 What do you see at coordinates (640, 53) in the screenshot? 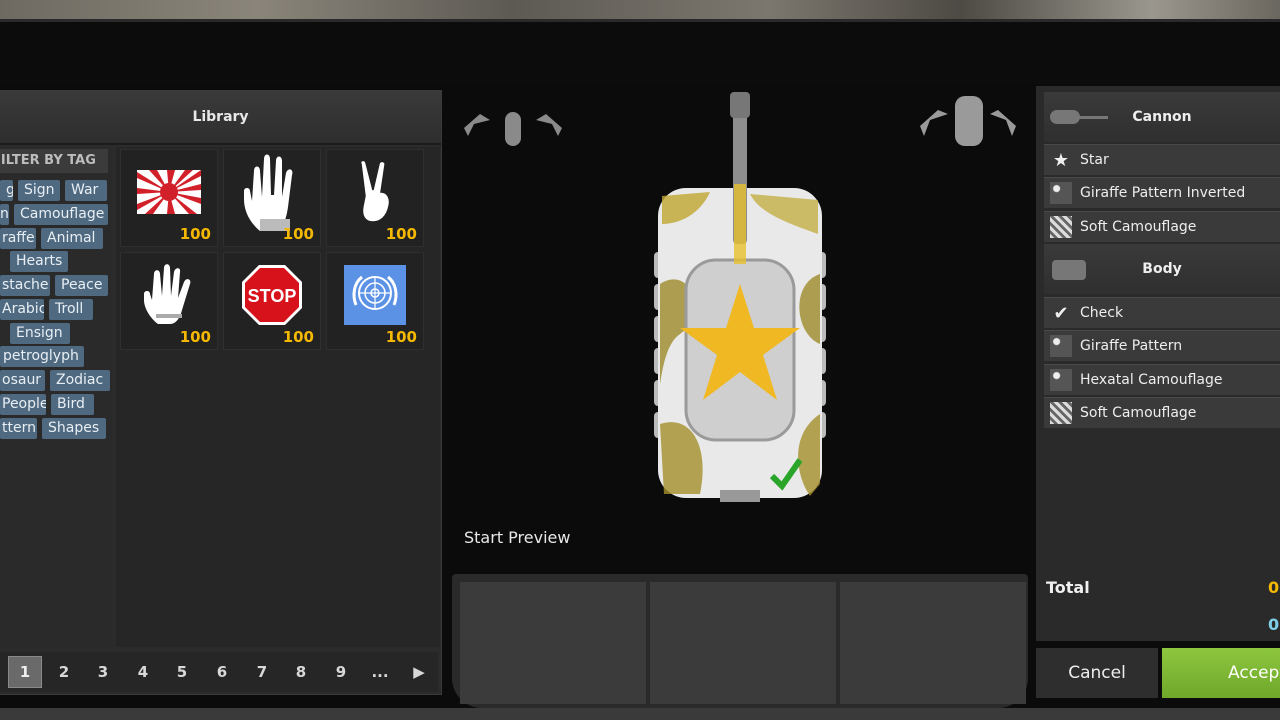
I see `top-band` at bounding box center [640, 53].